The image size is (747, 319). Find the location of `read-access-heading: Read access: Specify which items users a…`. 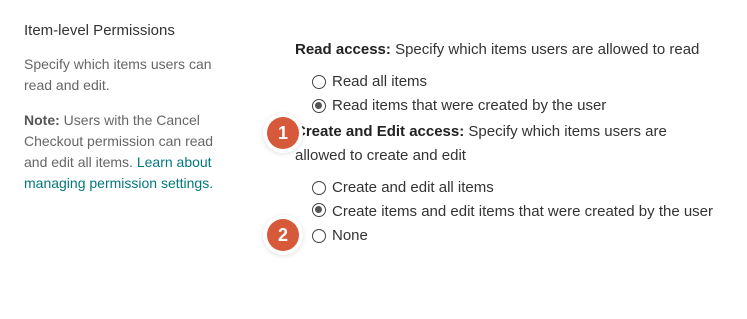

read-access-heading: Read access: Specify which items users a… is located at coordinates (505, 50).